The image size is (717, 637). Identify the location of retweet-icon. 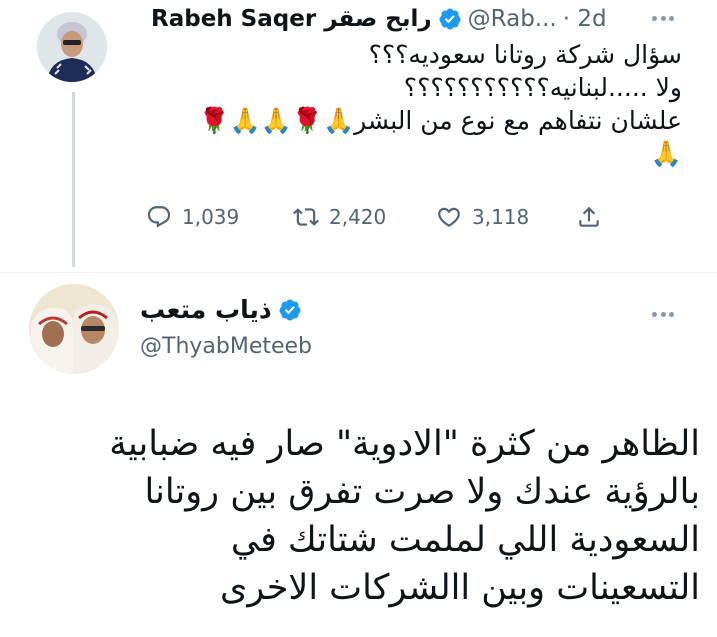
(306, 217).